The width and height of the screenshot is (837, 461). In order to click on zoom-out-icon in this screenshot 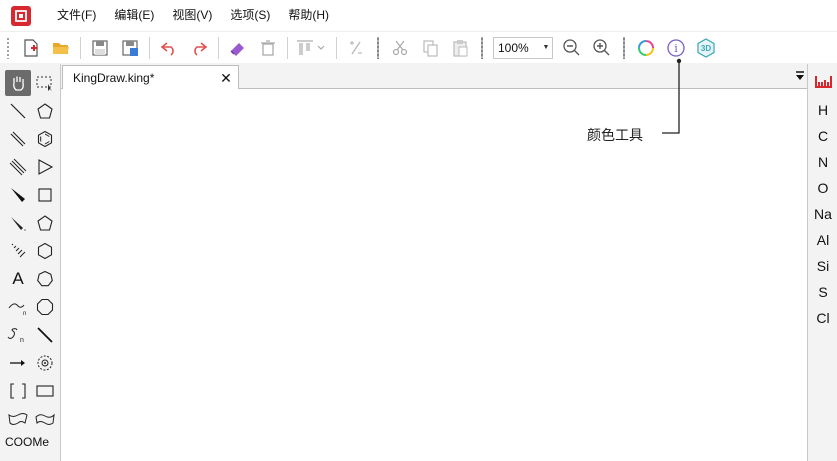, I will do `click(571, 46)`.